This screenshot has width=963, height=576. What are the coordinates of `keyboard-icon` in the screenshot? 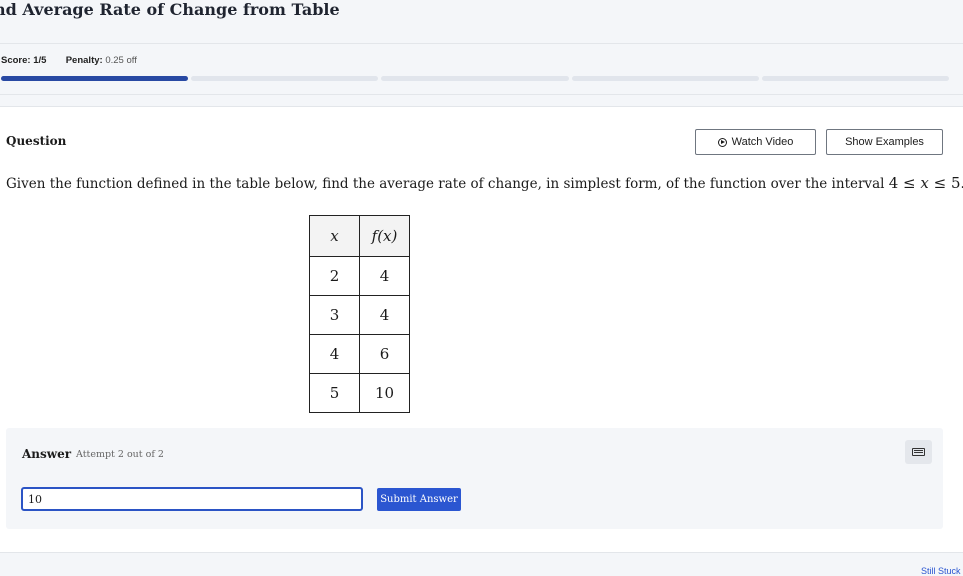 It's located at (918, 452).